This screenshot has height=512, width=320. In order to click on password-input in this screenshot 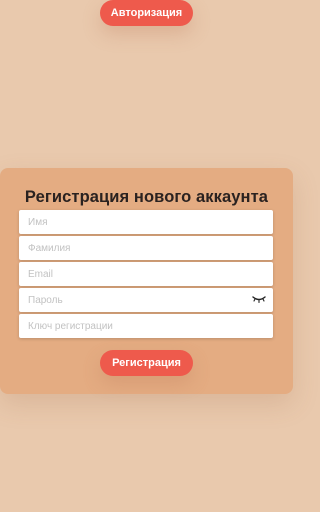, I will do `click(136, 300)`.